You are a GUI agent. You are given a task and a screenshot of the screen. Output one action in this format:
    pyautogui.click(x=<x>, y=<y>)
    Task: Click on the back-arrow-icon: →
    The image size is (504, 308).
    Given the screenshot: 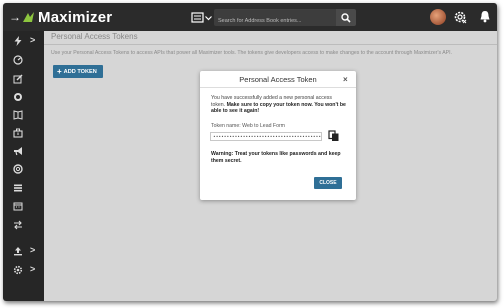 What is the action you would take?
    pyautogui.click(x=15, y=17)
    